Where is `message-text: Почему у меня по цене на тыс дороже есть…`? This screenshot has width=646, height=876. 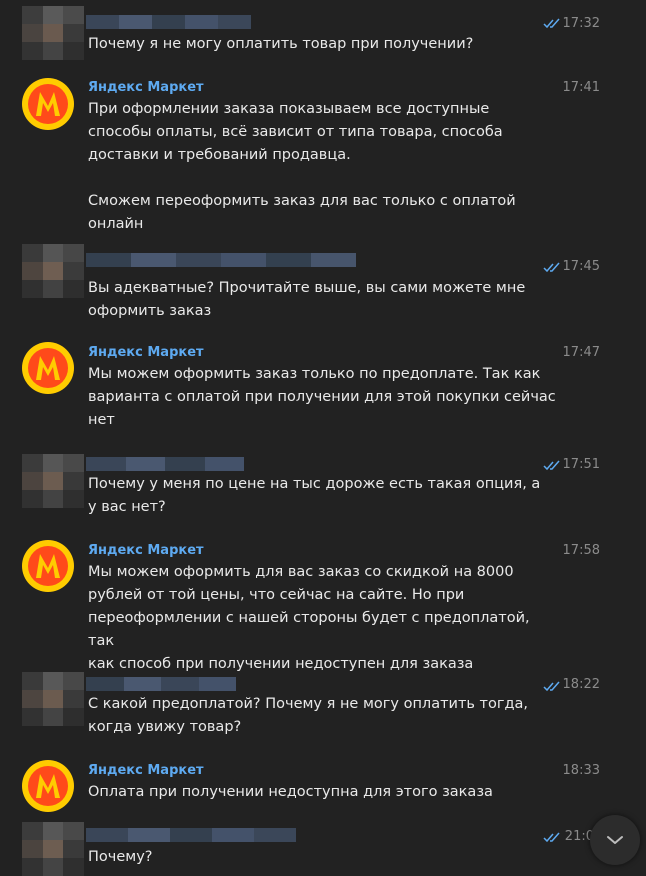 message-text: Почему у меня по цене на тыс дороже есть… is located at coordinates (314, 495).